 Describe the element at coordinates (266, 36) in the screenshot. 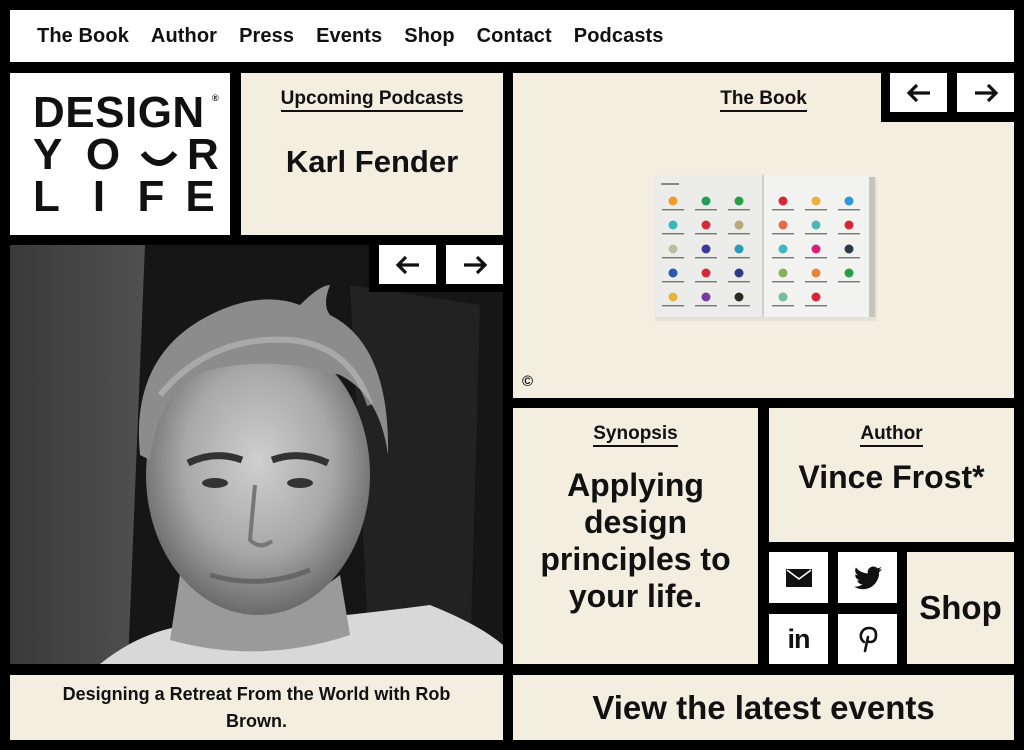

I see `nav-press: Press` at that location.